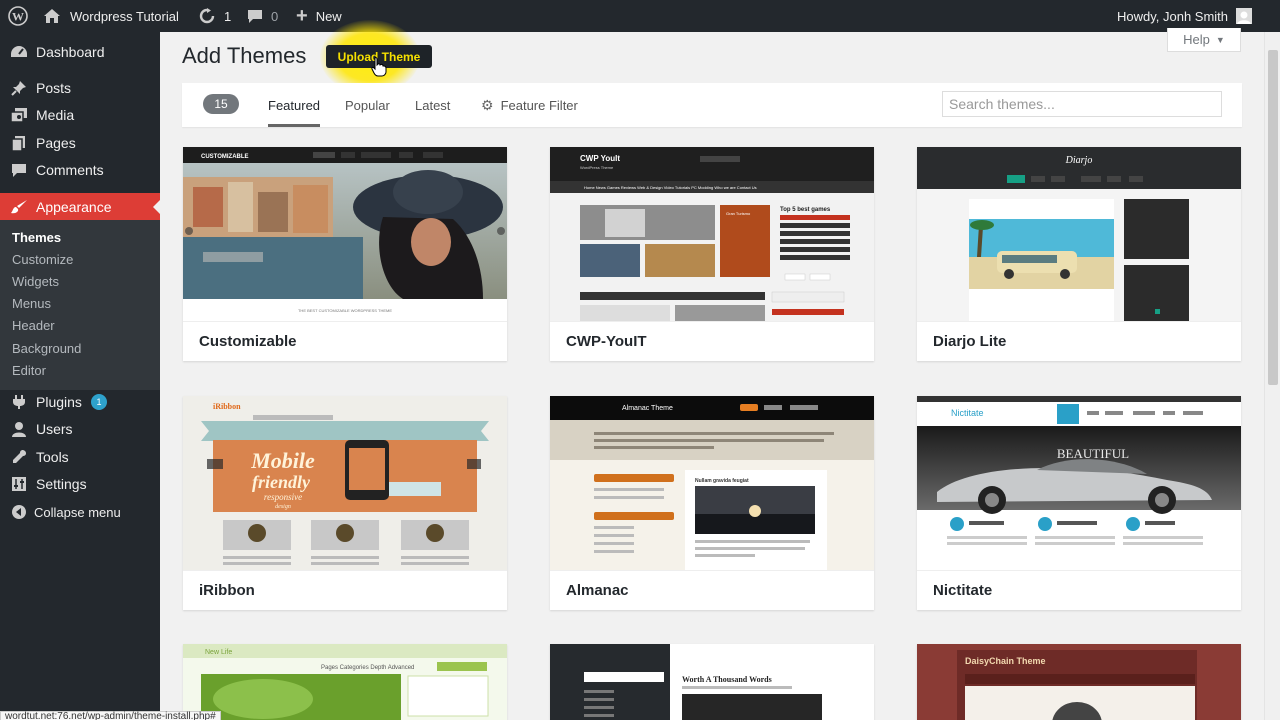 The image size is (1280, 720). What do you see at coordinates (1082, 104) in the screenshot?
I see `search-themes-input` at bounding box center [1082, 104].